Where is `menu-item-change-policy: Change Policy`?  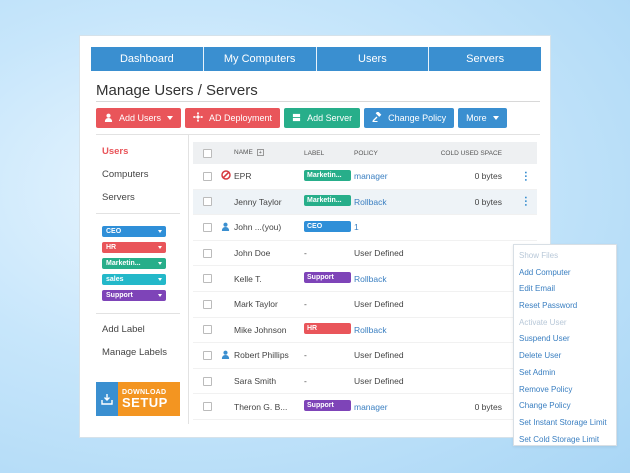
menu-item-change-policy: Change Policy is located at coordinates (565, 406).